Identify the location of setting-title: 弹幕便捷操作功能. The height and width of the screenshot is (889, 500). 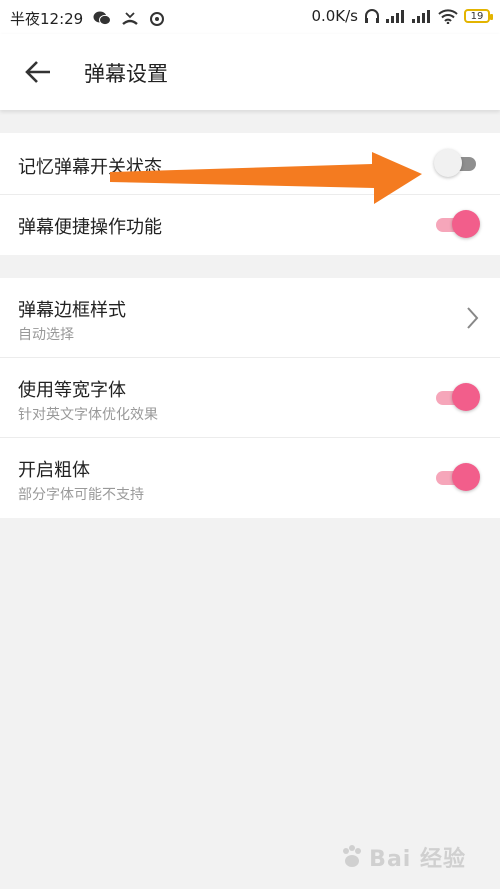
(90, 227).